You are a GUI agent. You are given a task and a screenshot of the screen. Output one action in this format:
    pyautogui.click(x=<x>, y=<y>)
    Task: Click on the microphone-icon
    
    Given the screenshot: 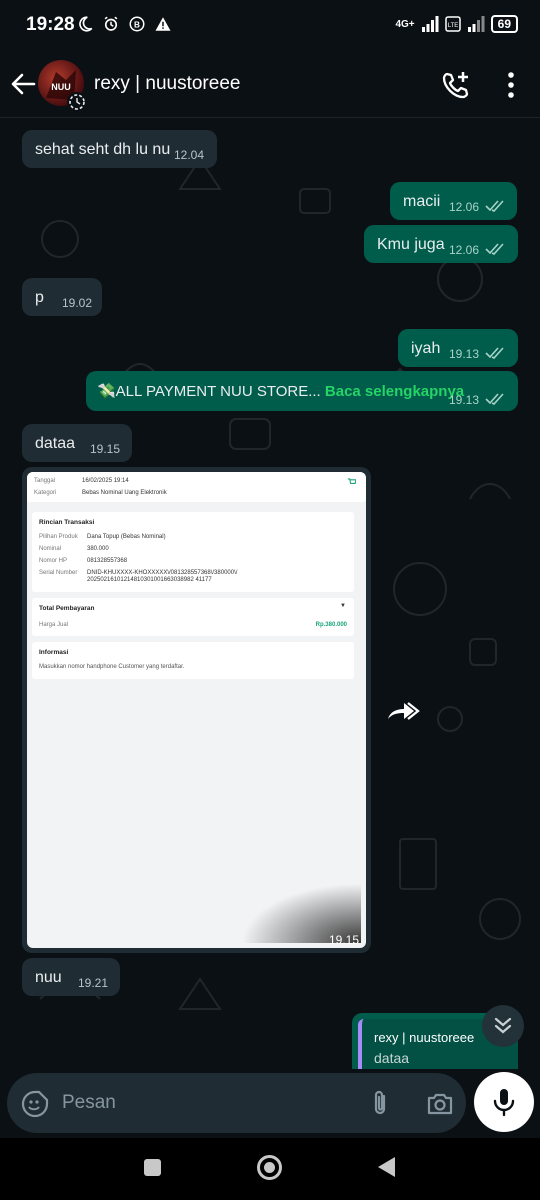 What is the action you would take?
    pyautogui.click(x=504, y=1103)
    